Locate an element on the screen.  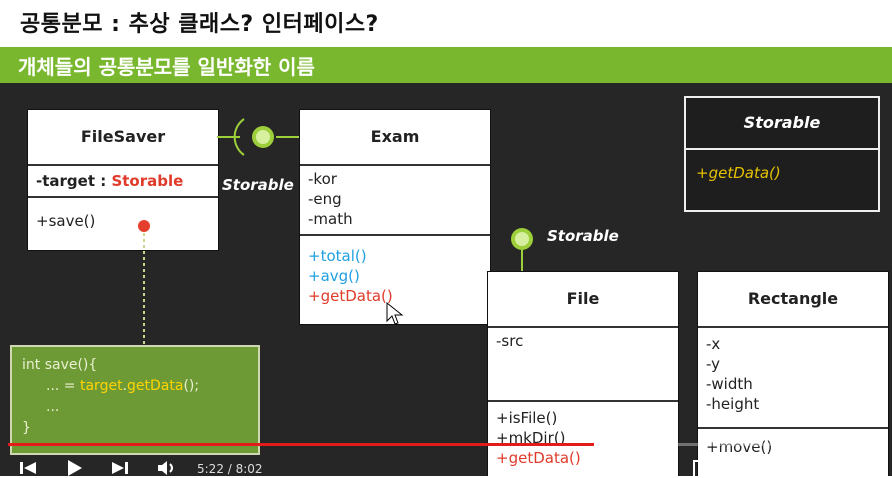
video-player-controls: 5:22 / 8:02 is located at coordinates (446, 457).